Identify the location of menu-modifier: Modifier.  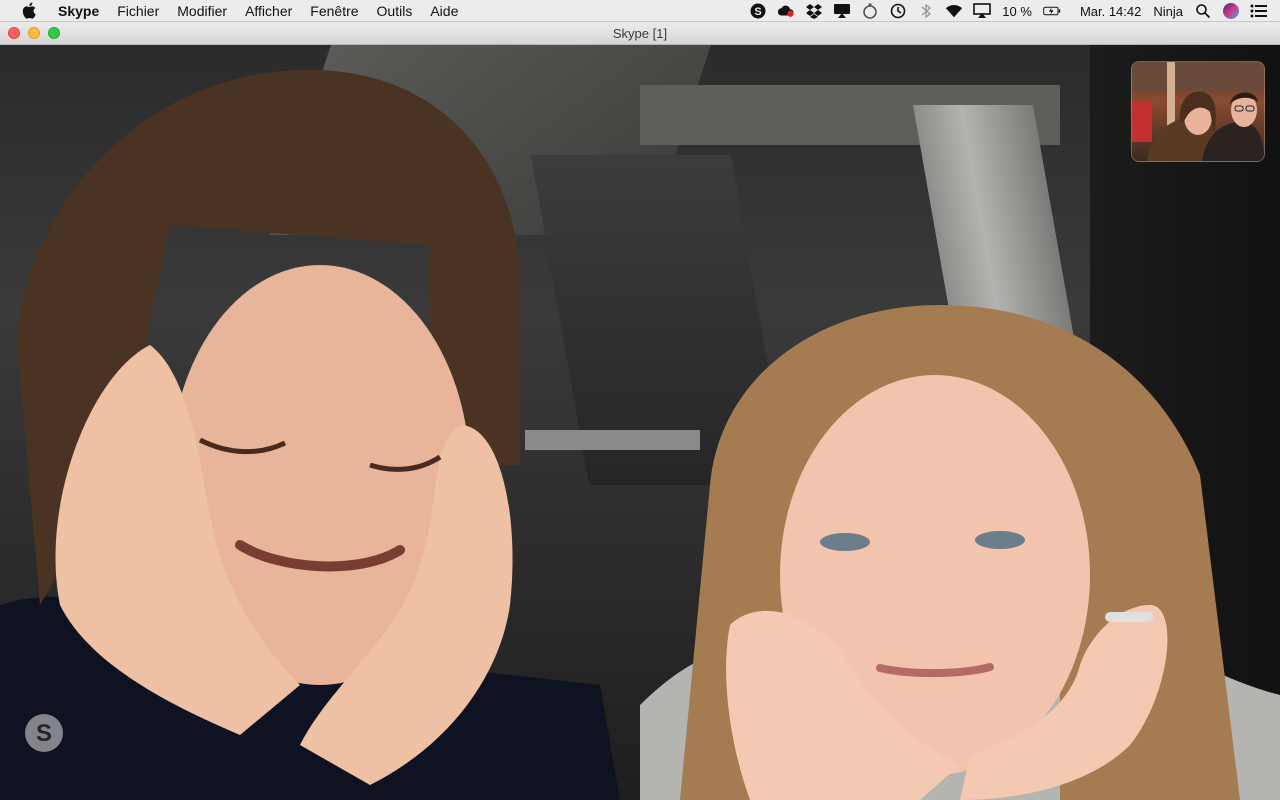
(202, 11).